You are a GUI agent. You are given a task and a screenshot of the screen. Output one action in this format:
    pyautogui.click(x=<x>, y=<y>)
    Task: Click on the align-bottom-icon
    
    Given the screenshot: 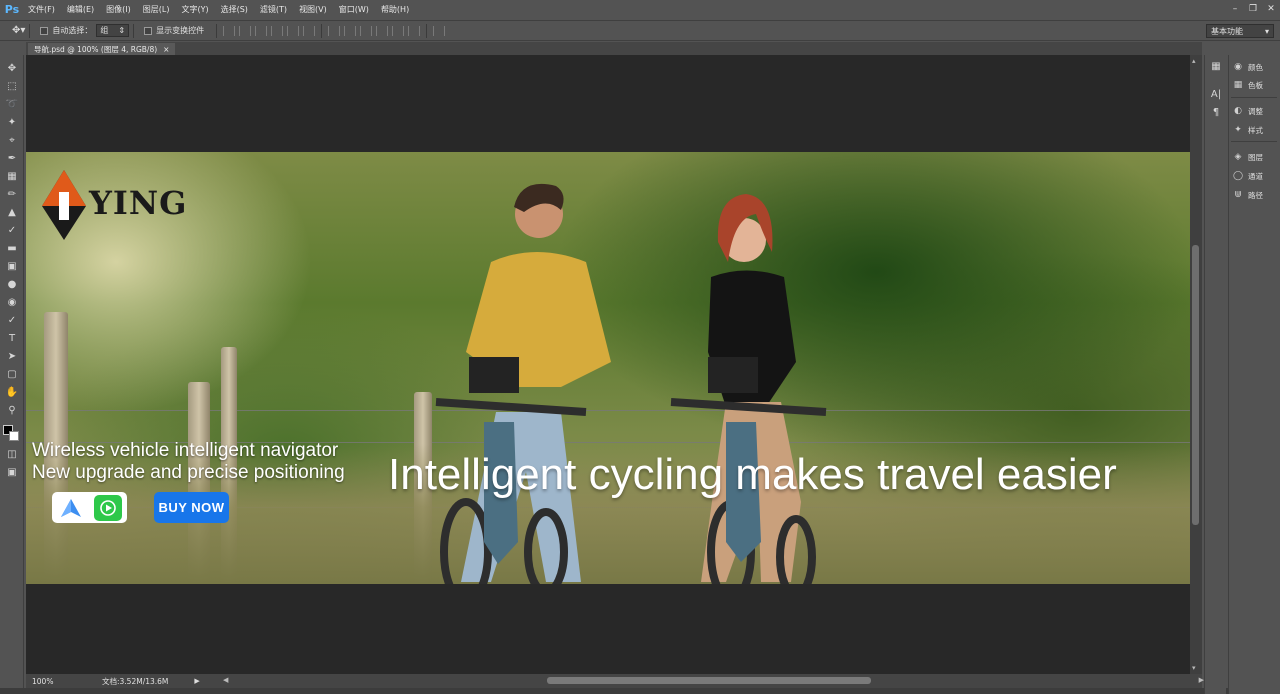 What is the action you would take?
    pyautogui.click(x=261, y=30)
    